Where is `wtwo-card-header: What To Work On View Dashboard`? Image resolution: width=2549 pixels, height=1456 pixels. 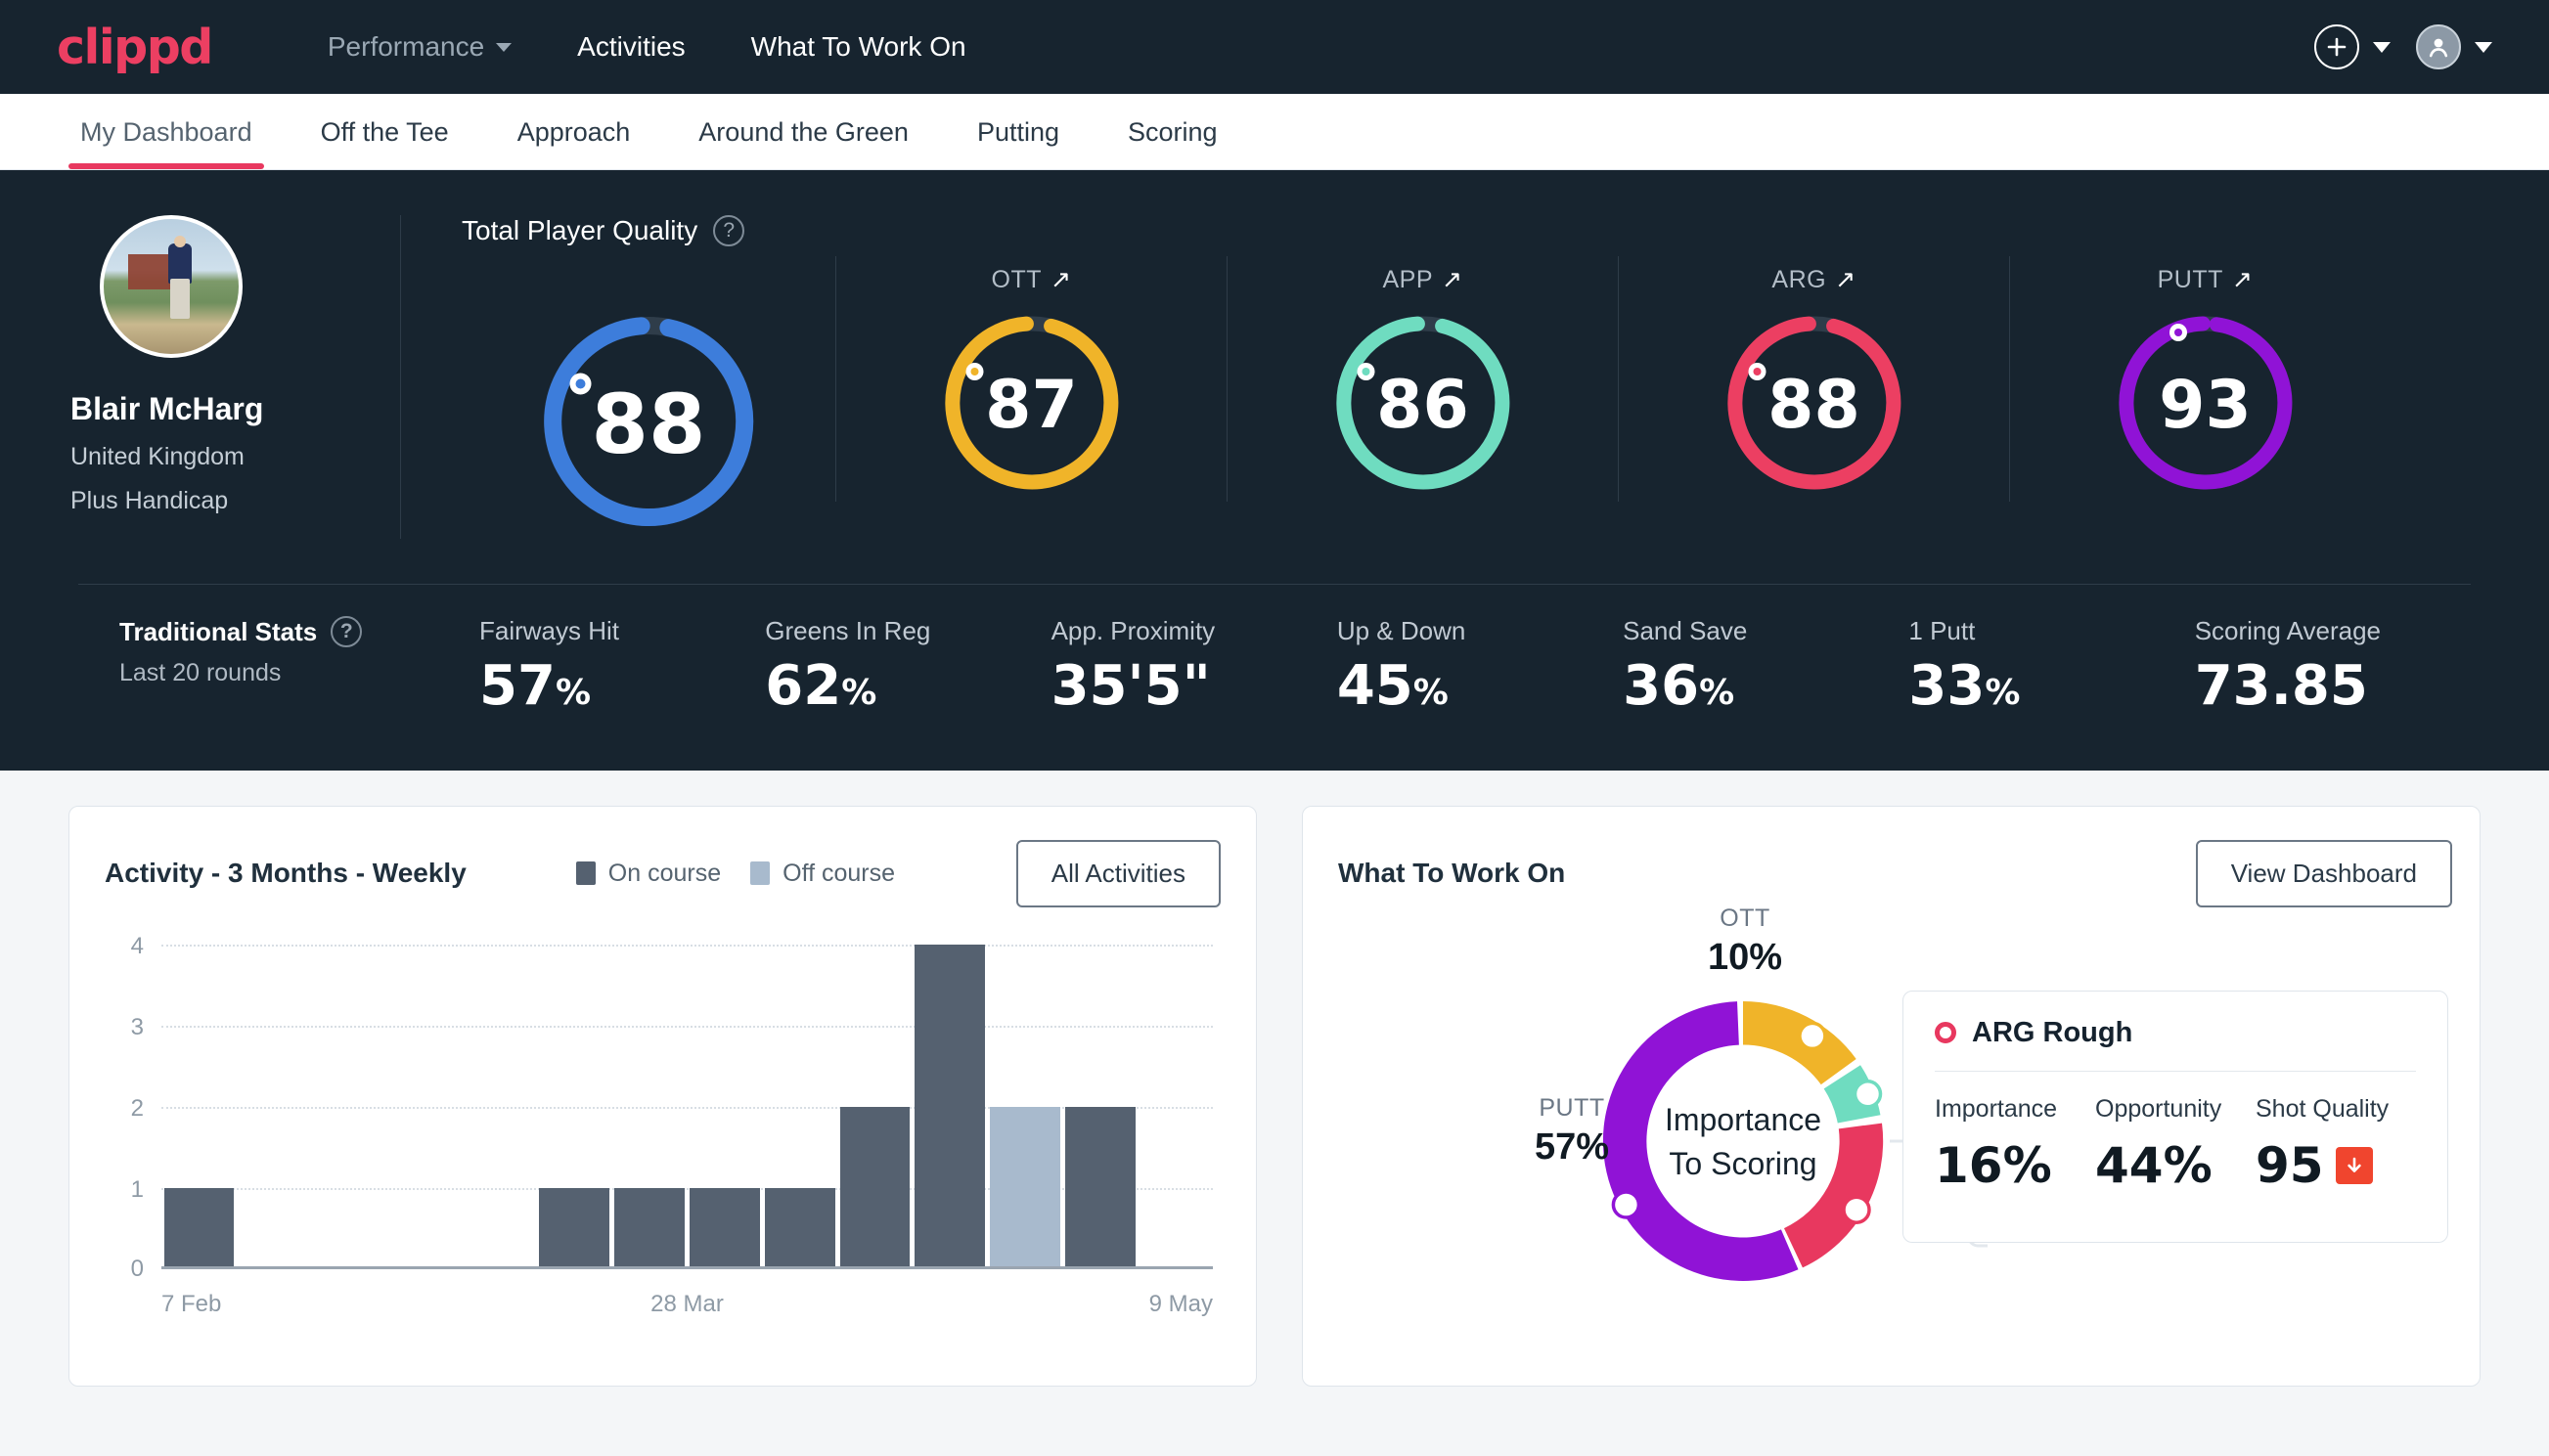
wtwo-card-header: What To Work On View Dashboard is located at coordinates (1895, 873).